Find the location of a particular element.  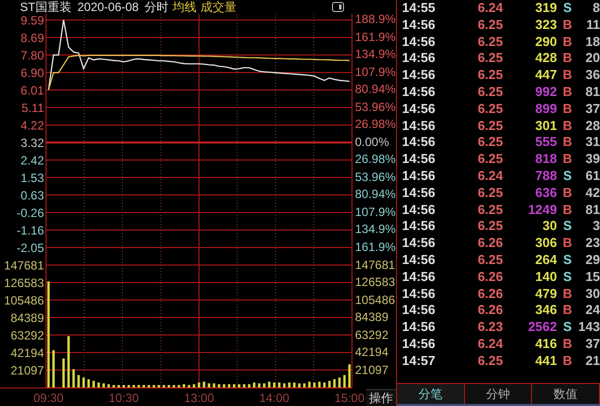

trade-volume: 479 is located at coordinates (545, 294).